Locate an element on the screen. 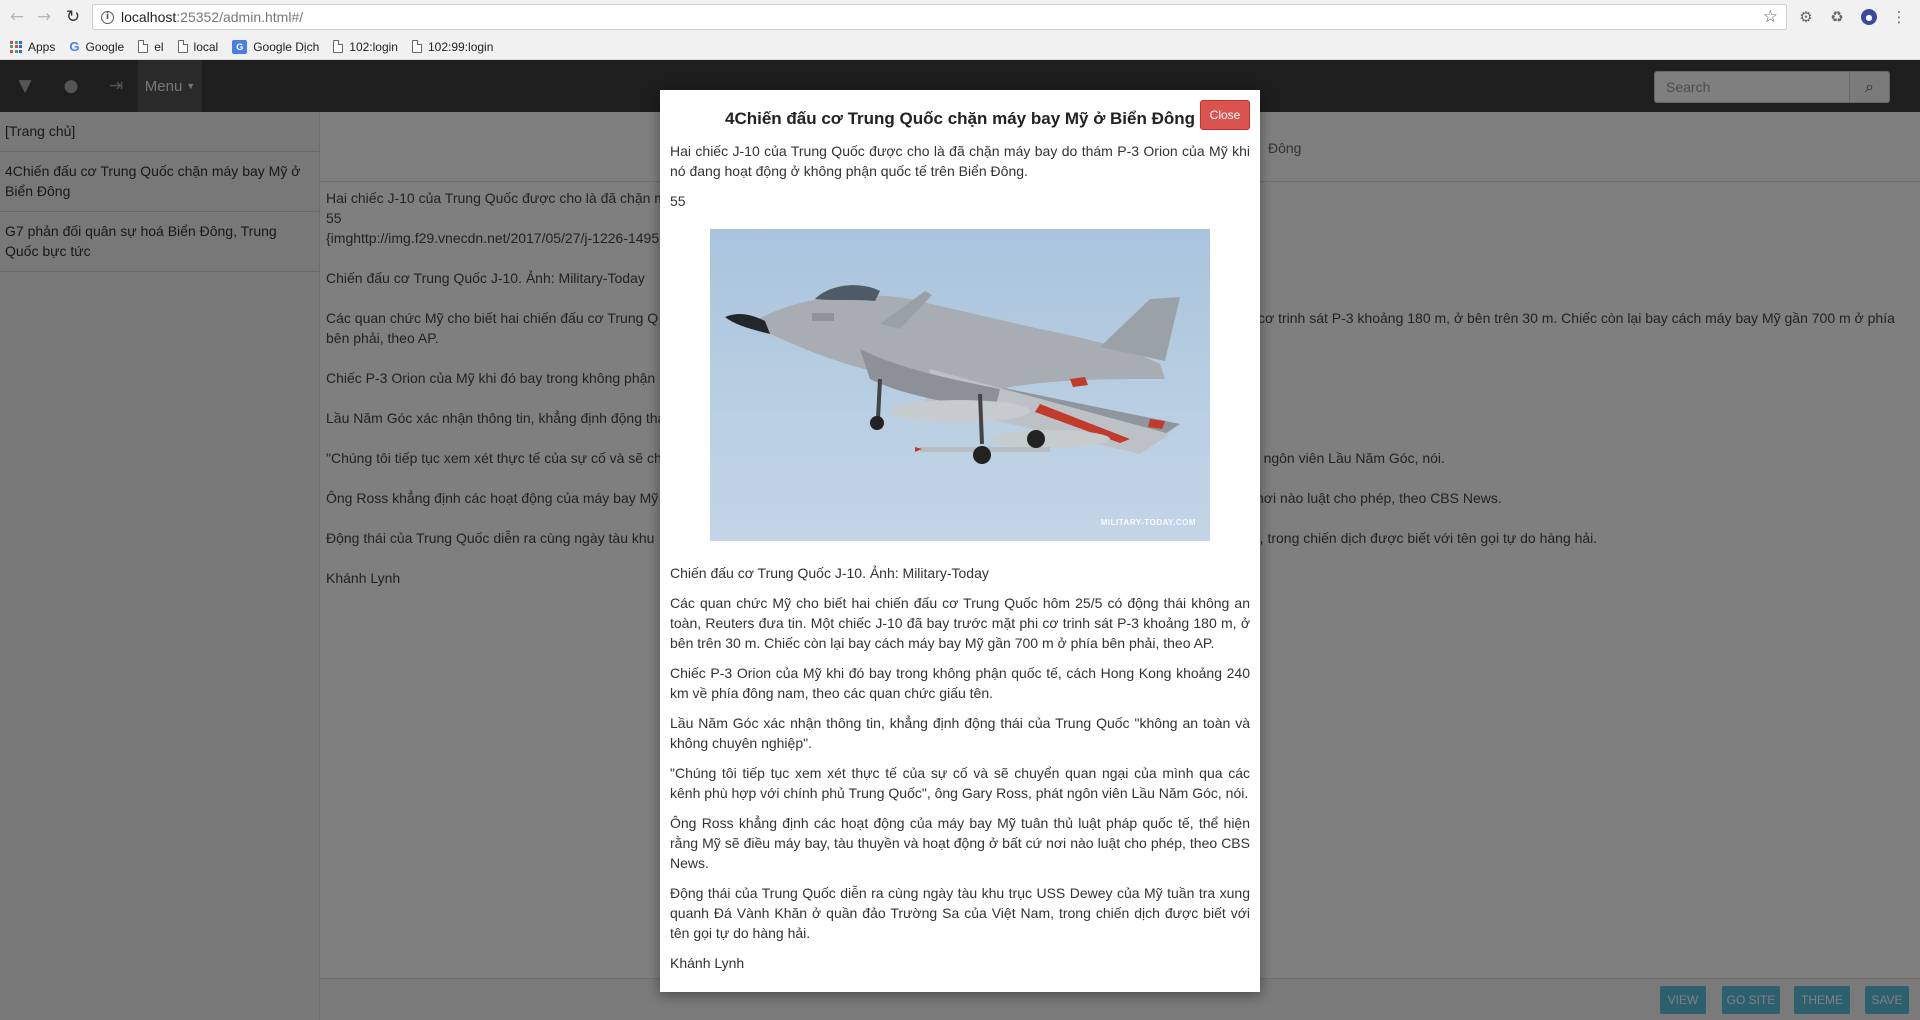 Image resolution: width=1920 pixels, height=1020 pixels. bookmark-102-login: 102:login is located at coordinates (365, 47).